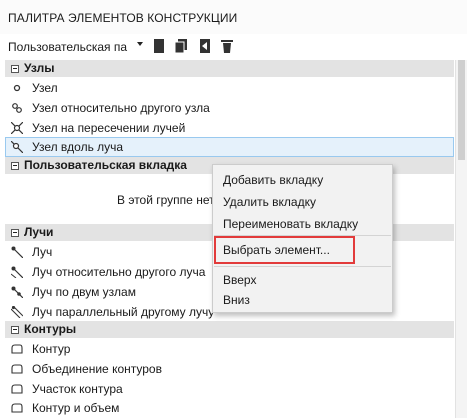 This screenshot has width=467, height=418. What do you see at coordinates (181, 46) in the screenshot?
I see `copy-palette-icon` at bounding box center [181, 46].